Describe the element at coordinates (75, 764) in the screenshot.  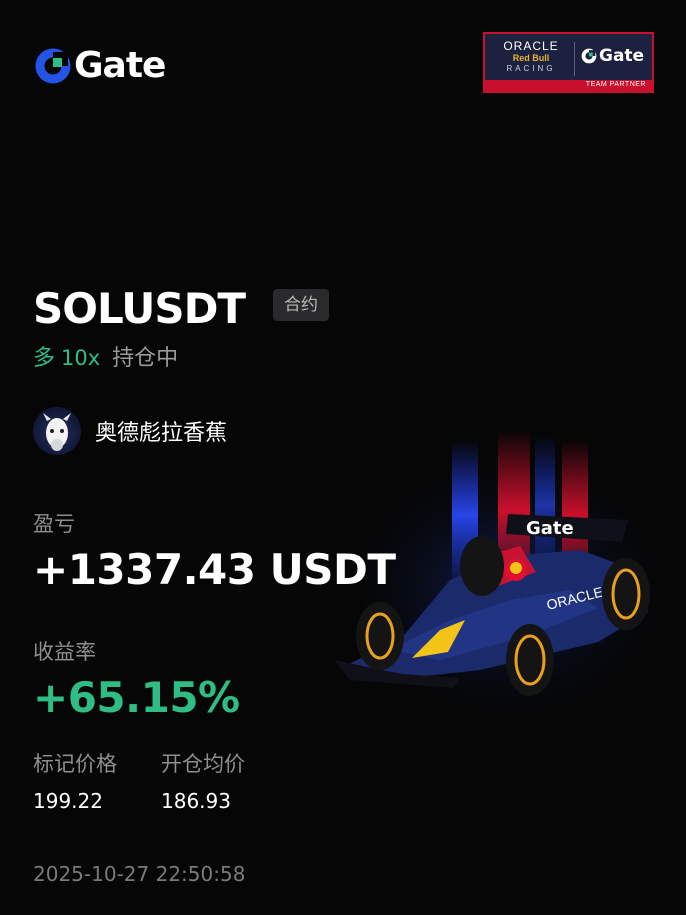
I see `mark-price-label: 标记价格` at that location.